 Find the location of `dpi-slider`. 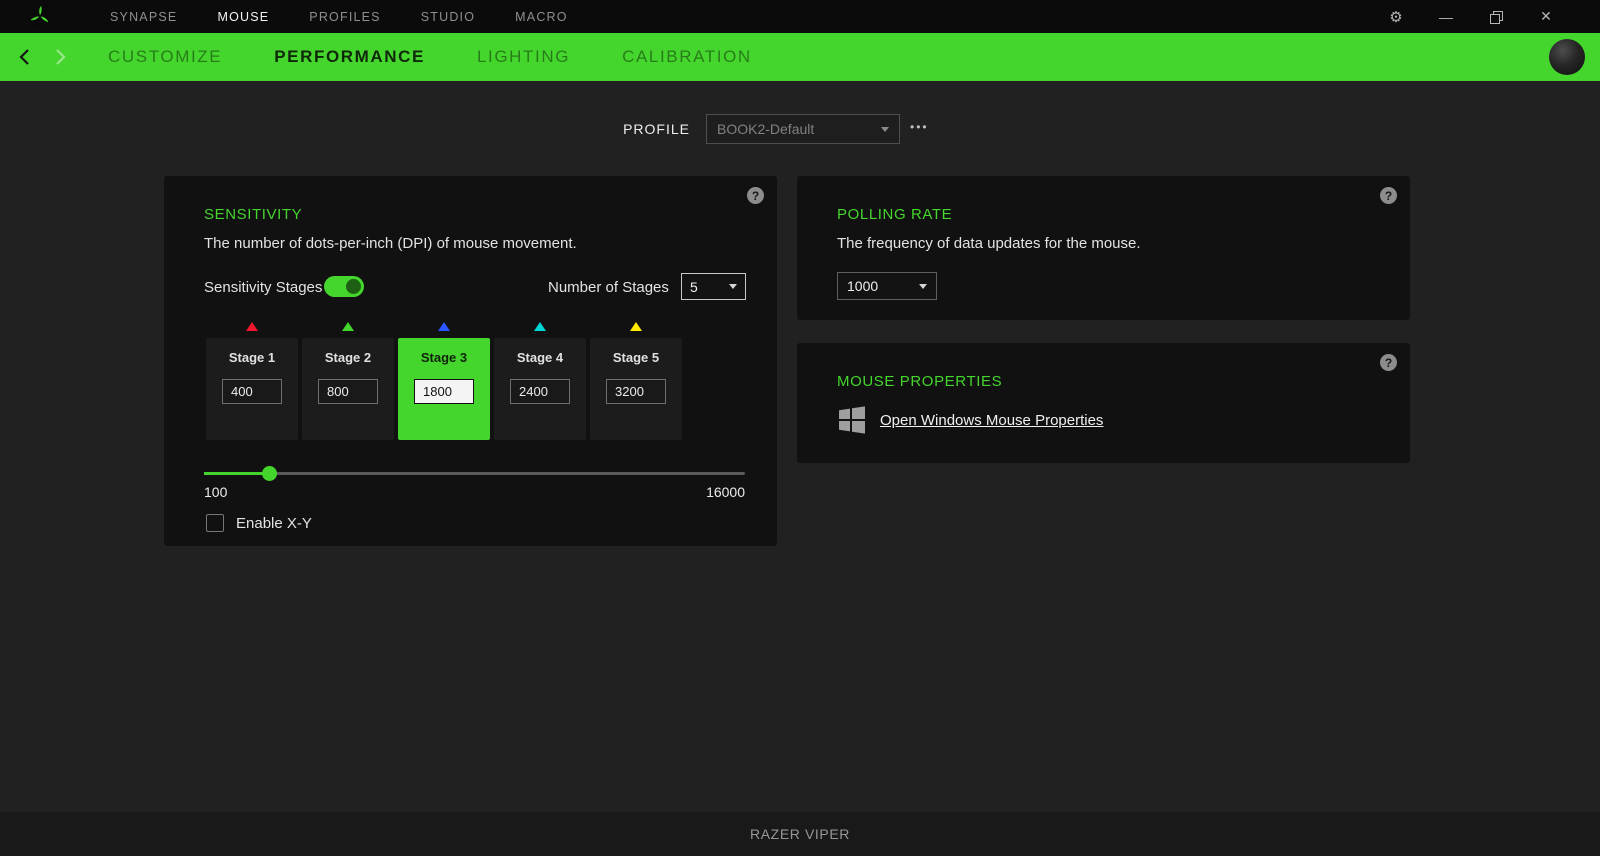

dpi-slider is located at coordinates (474, 473).